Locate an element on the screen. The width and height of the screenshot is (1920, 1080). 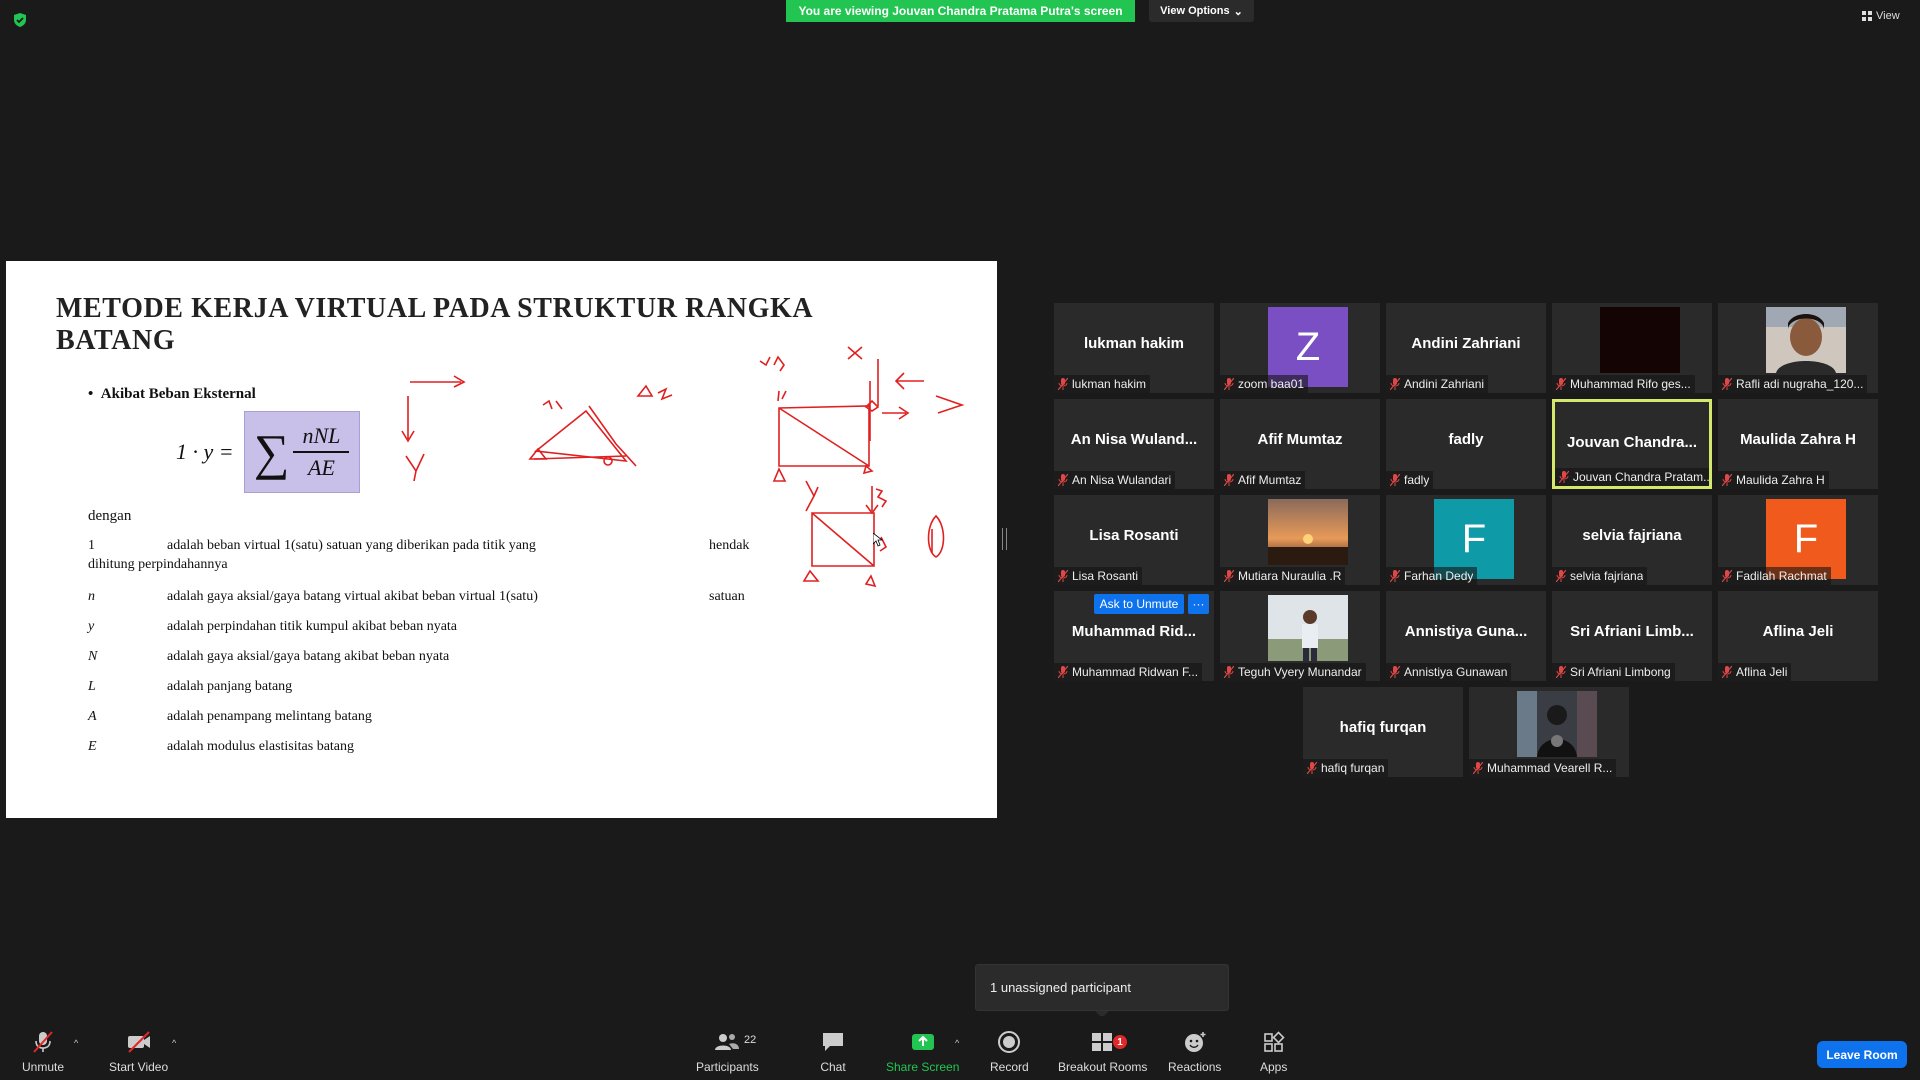
participant-tile: selvia fajriana selvia fajriana is located at coordinates (1632, 540).